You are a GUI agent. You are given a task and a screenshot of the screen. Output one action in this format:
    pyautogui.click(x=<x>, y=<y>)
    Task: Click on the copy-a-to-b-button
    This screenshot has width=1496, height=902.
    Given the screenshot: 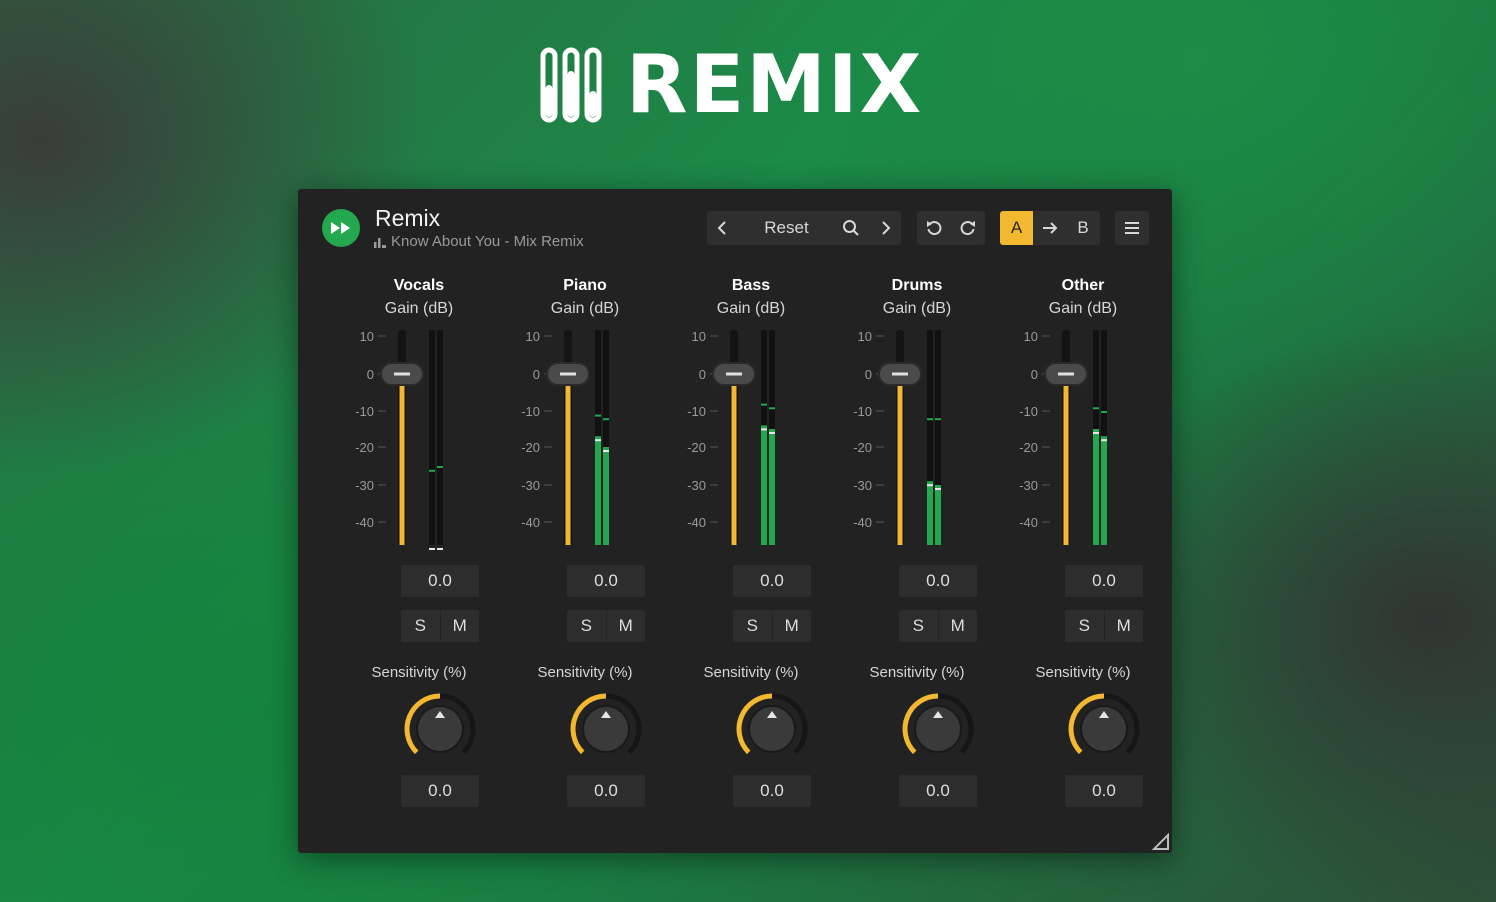 What is the action you would take?
    pyautogui.click(x=1049, y=228)
    